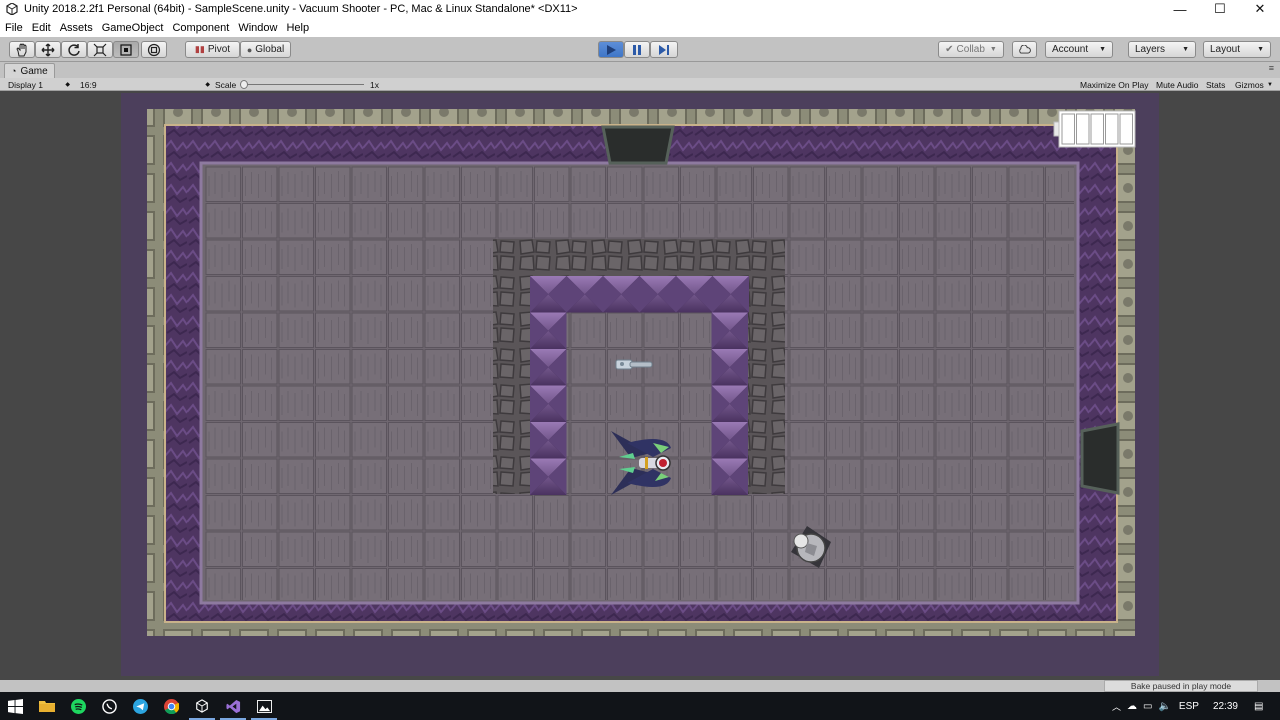  I want to click on mute-audio-toggle: Mute Audio, so click(1177, 84).